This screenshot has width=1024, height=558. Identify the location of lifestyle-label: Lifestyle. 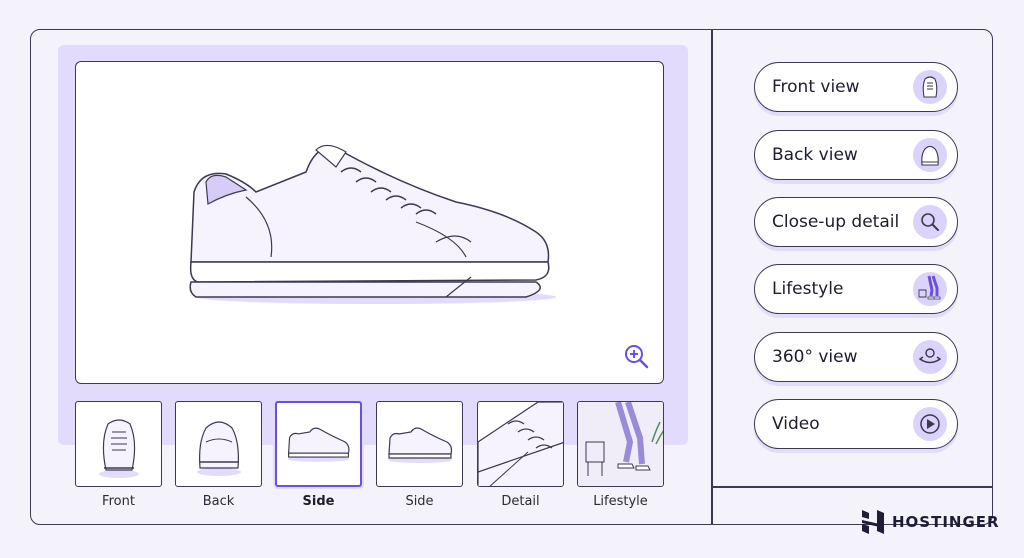
(808, 289).